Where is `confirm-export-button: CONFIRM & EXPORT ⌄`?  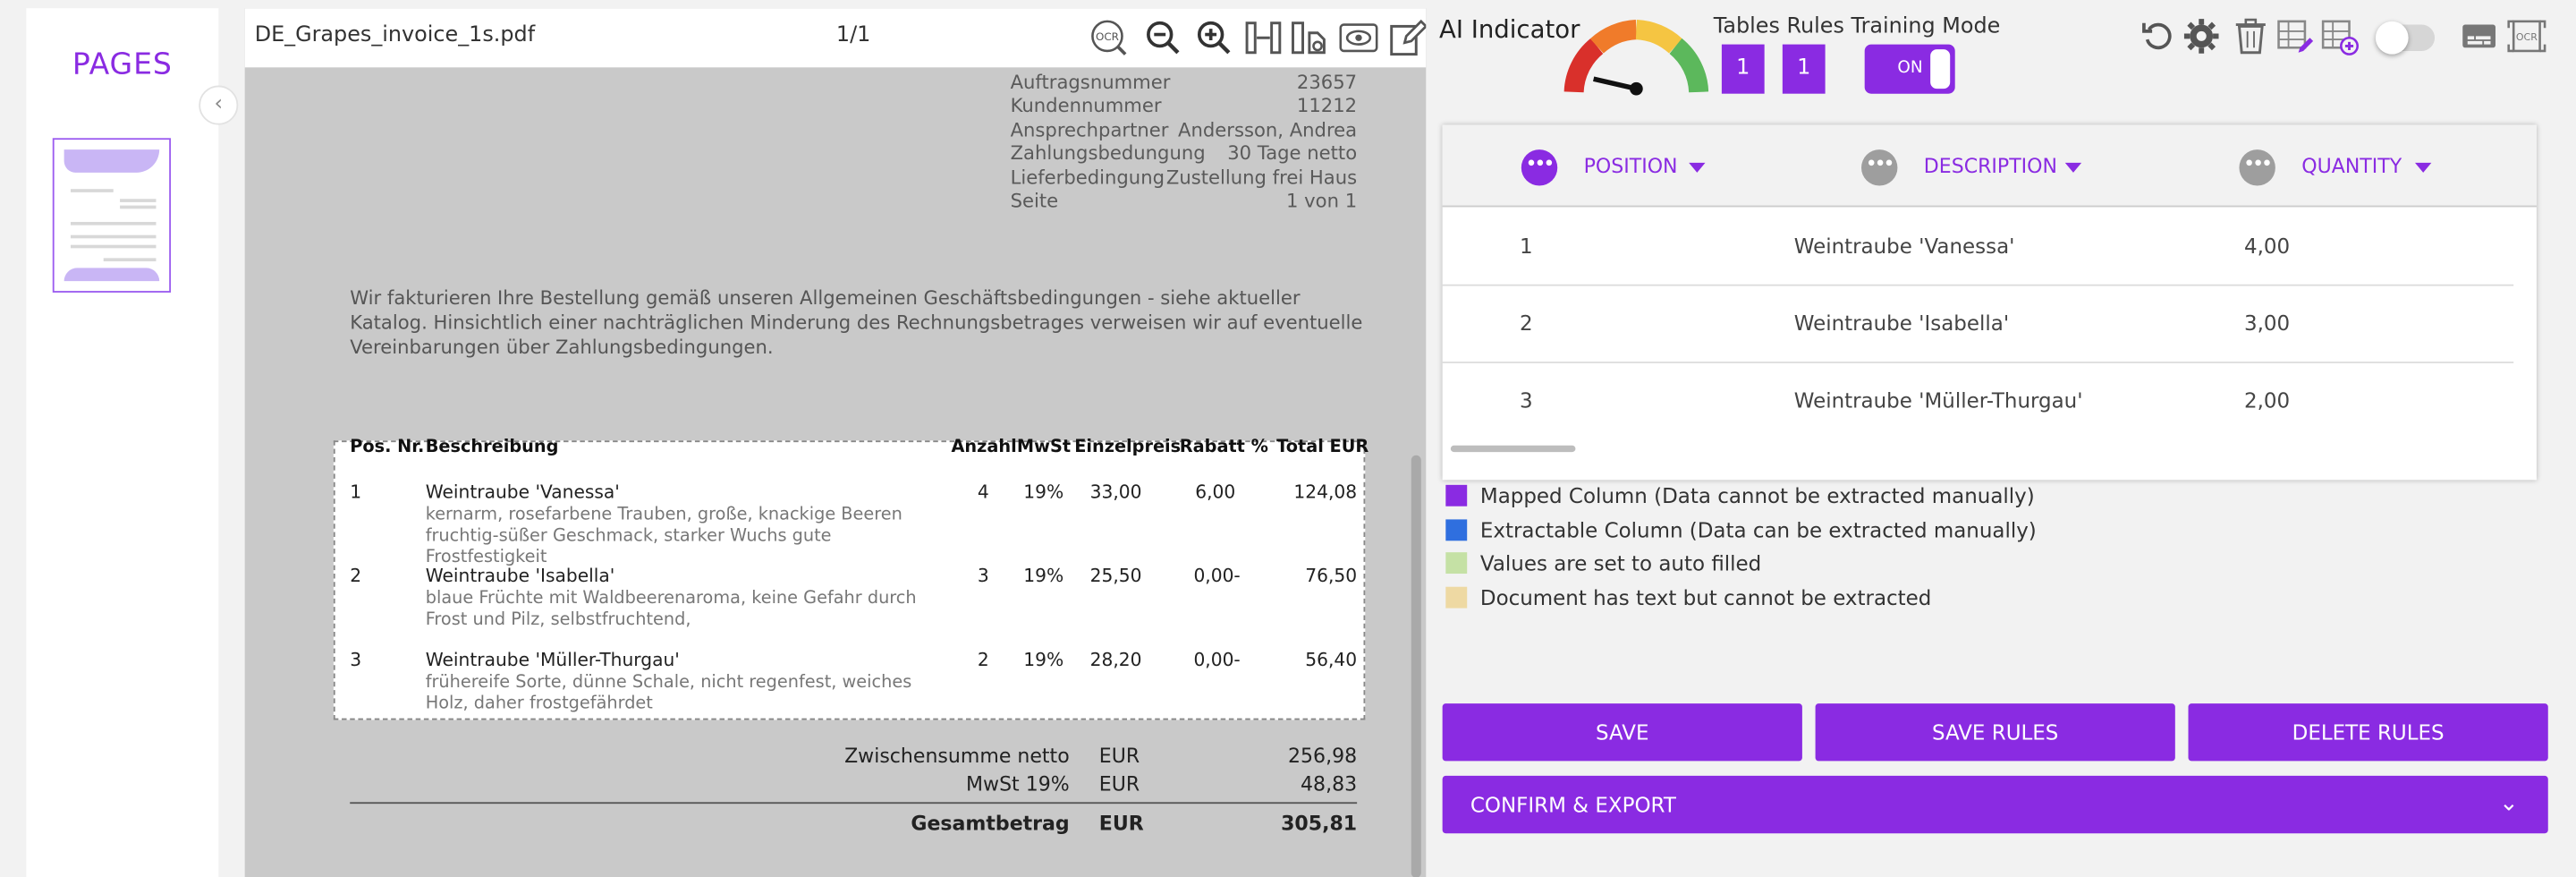
confirm-export-button: CONFIRM & EXPORT ⌄ is located at coordinates (1995, 804).